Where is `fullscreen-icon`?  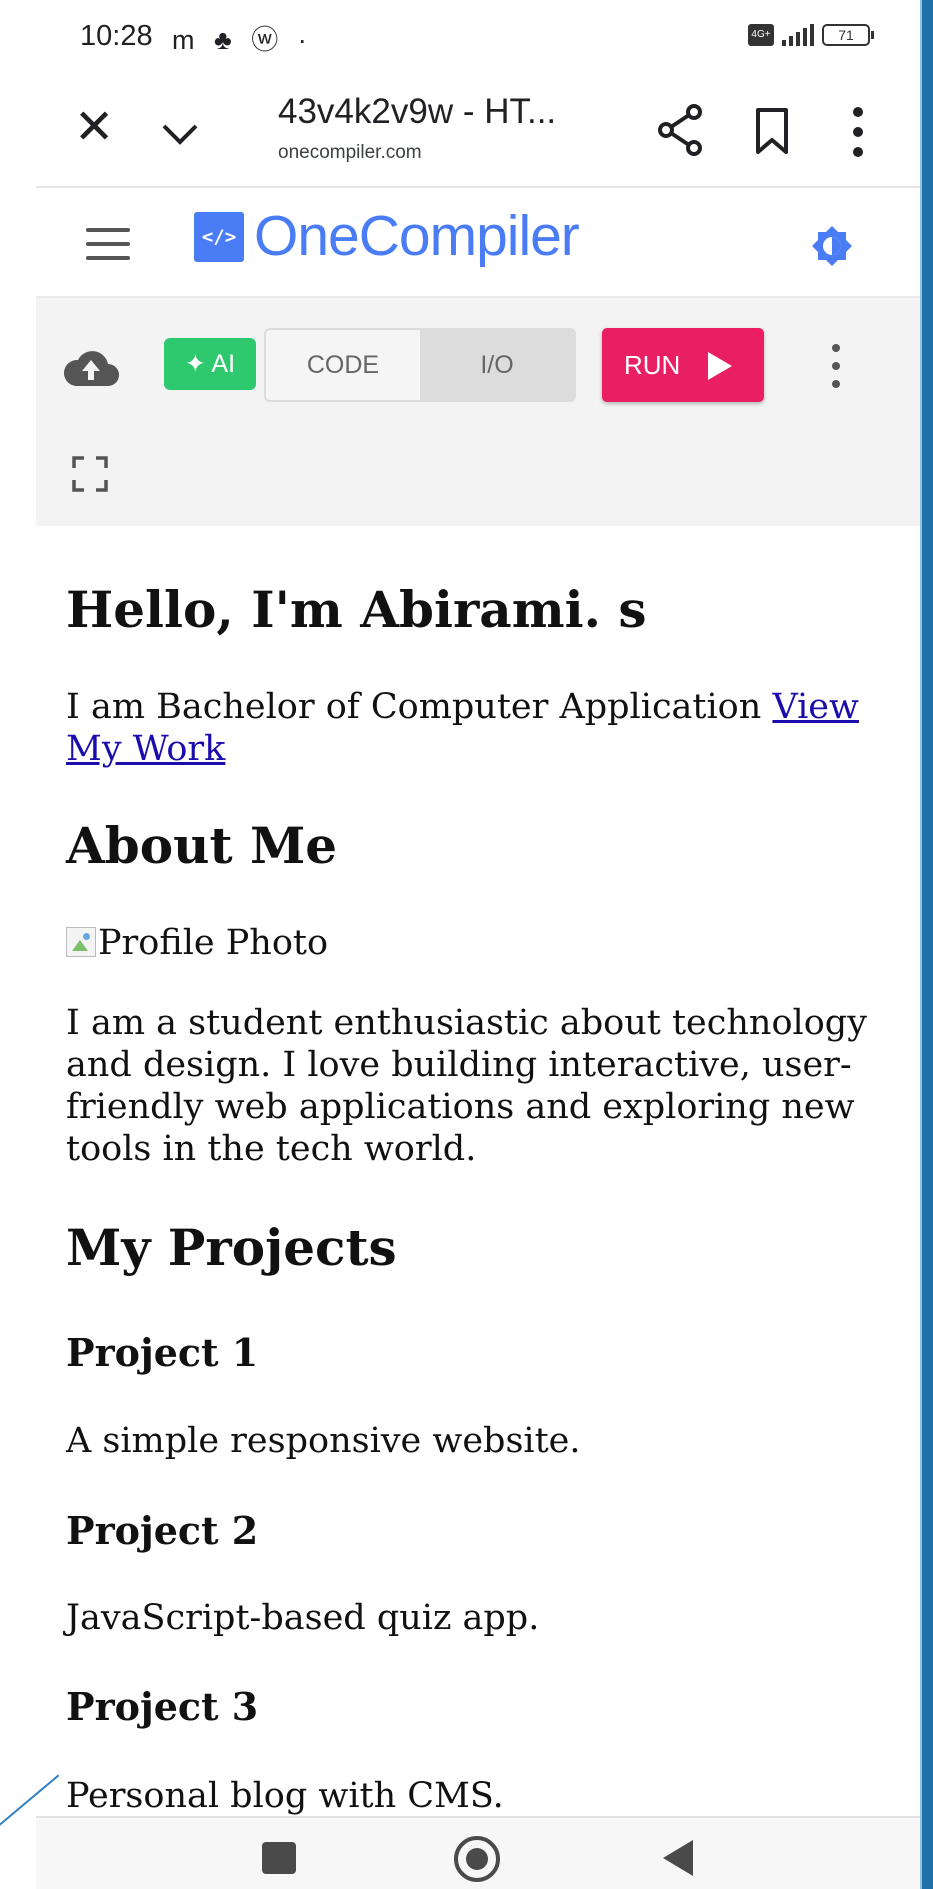 fullscreen-icon is located at coordinates (90, 474).